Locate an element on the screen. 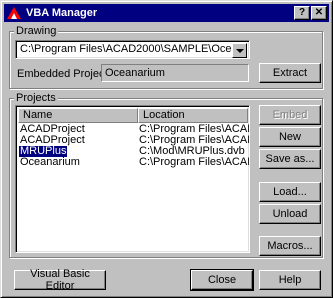 The image size is (333, 298). embedded-project-field: Oceanarium is located at coordinates (175, 73).